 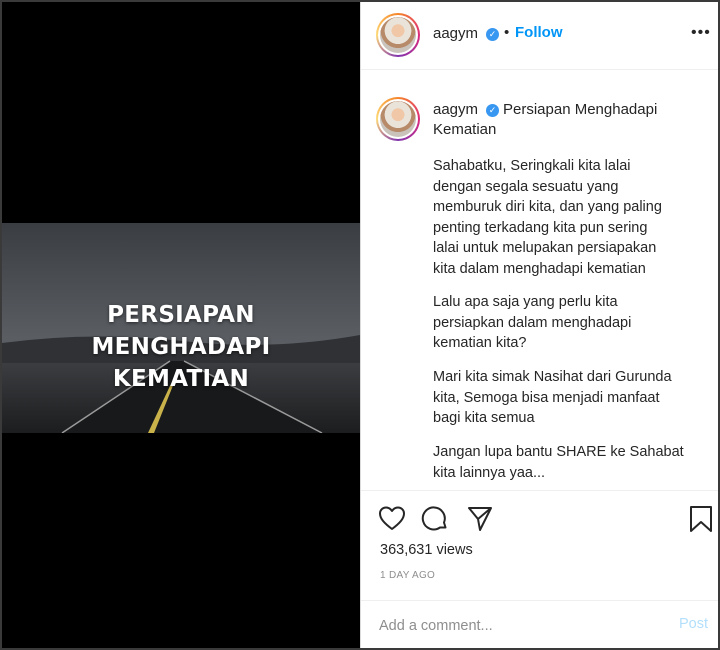 I want to click on caption-title-continued: Kematian, so click(x=465, y=129).